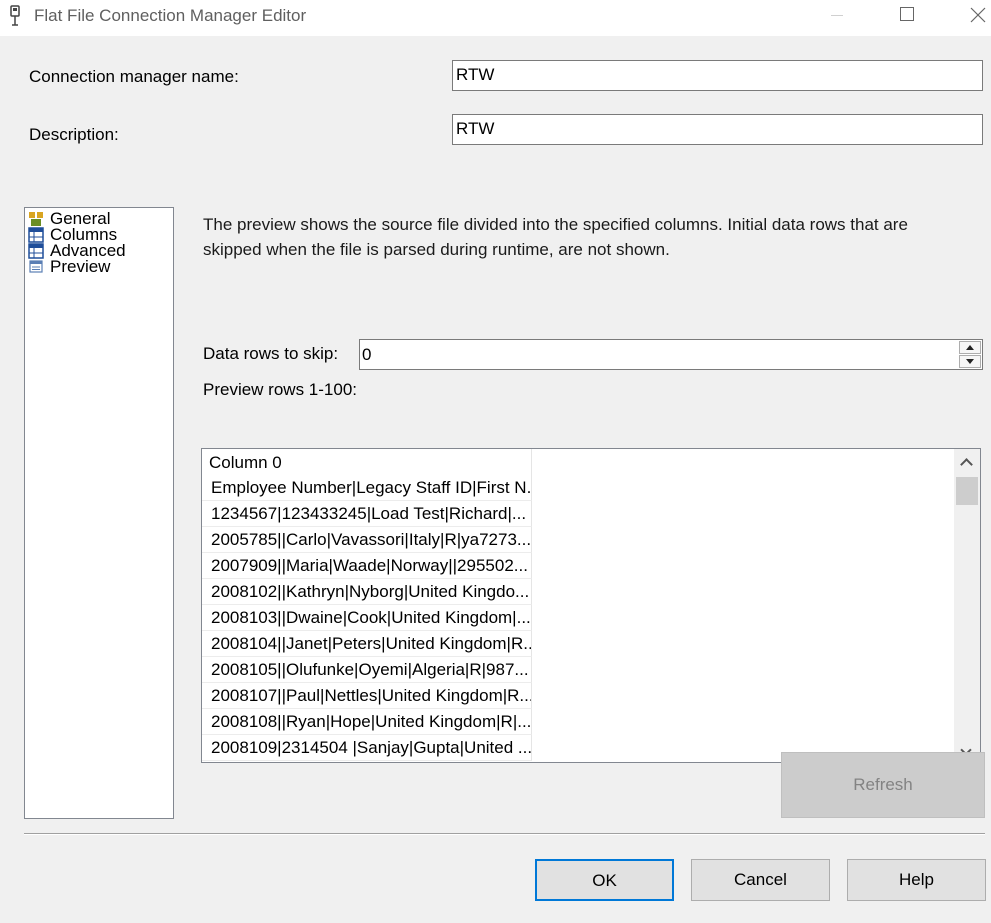 Image resolution: width=991 pixels, height=923 pixels. What do you see at coordinates (271, 353) in the screenshot?
I see `skip-rows-label: Data rows to skip:` at bounding box center [271, 353].